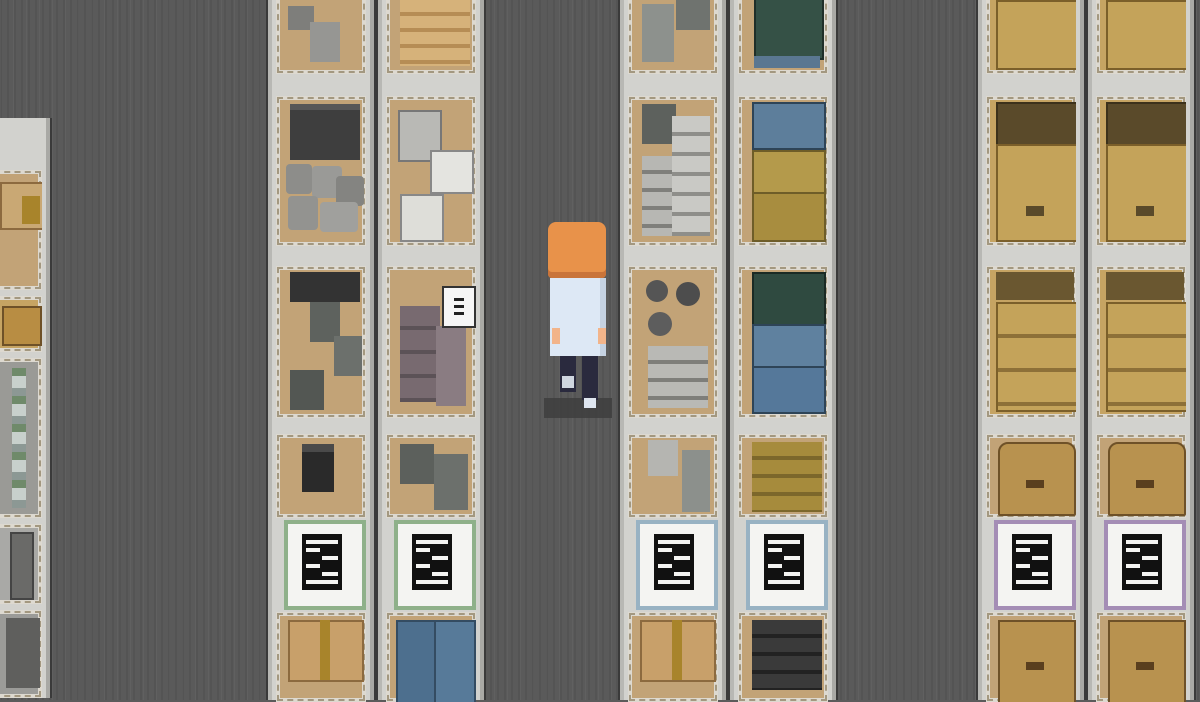 The image size is (1200, 702). Describe the element at coordinates (787, 655) in the screenshot. I see `black-cases` at that location.